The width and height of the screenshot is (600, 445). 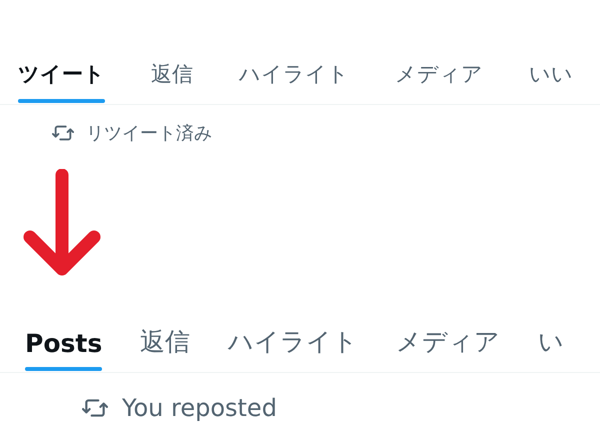 What do you see at coordinates (61, 82) in the screenshot?
I see `profile-tab: ツイート` at bounding box center [61, 82].